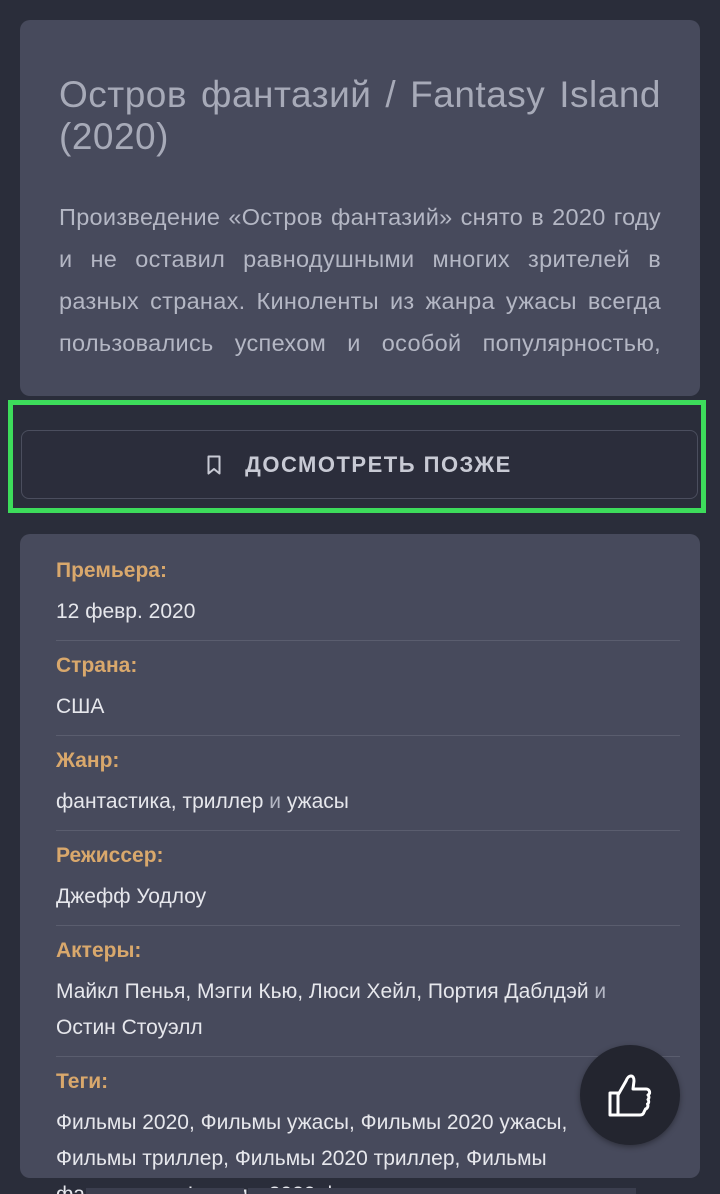 This screenshot has height=1194, width=720. I want to click on premiere-label: Премьера:, so click(111, 570).